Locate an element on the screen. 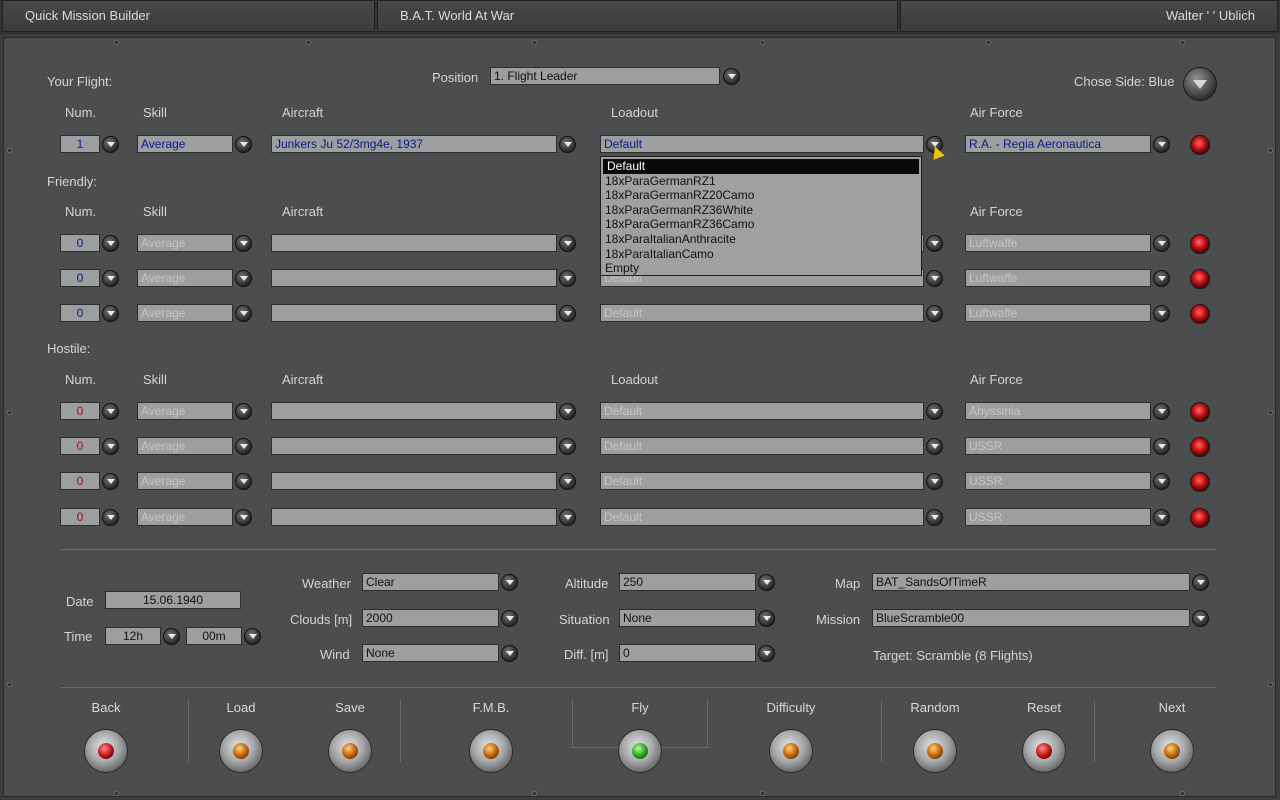 This screenshot has height=800, width=1280. reset-button is located at coordinates (1044, 751).